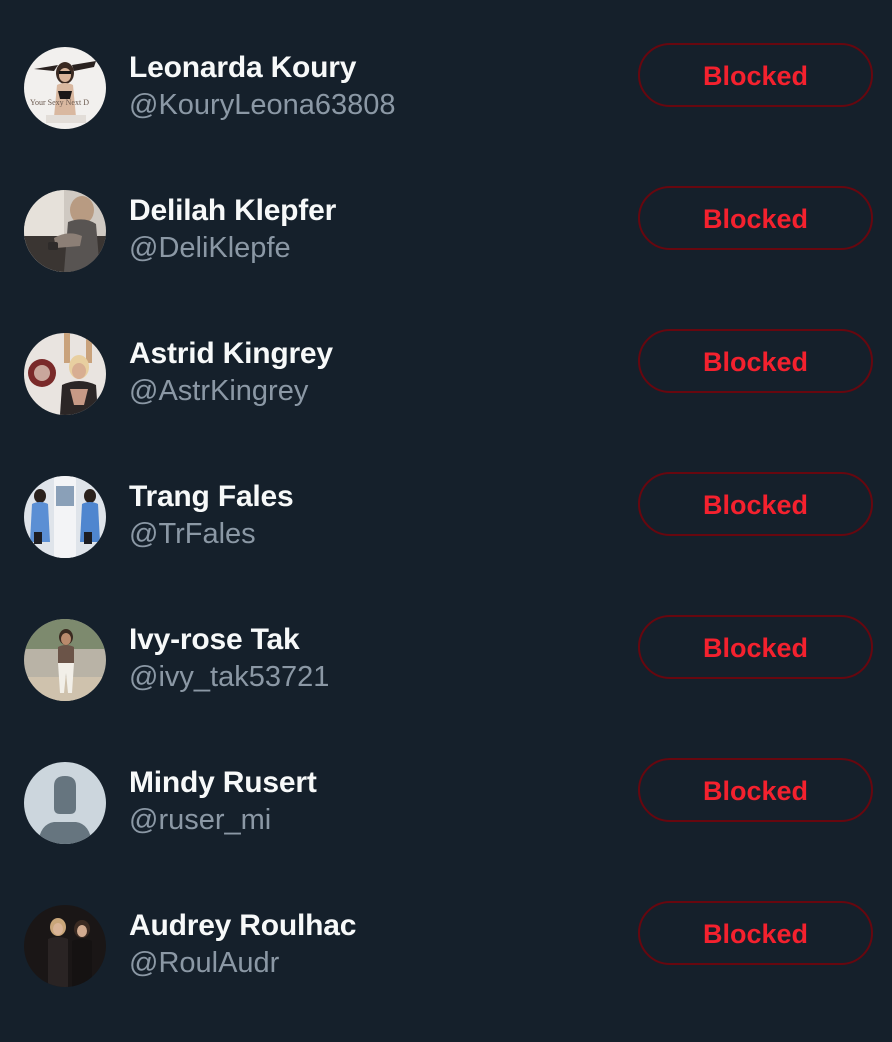 The height and width of the screenshot is (1042, 892). I want to click on username-handle: @ruser_mi, so click(200, 820).